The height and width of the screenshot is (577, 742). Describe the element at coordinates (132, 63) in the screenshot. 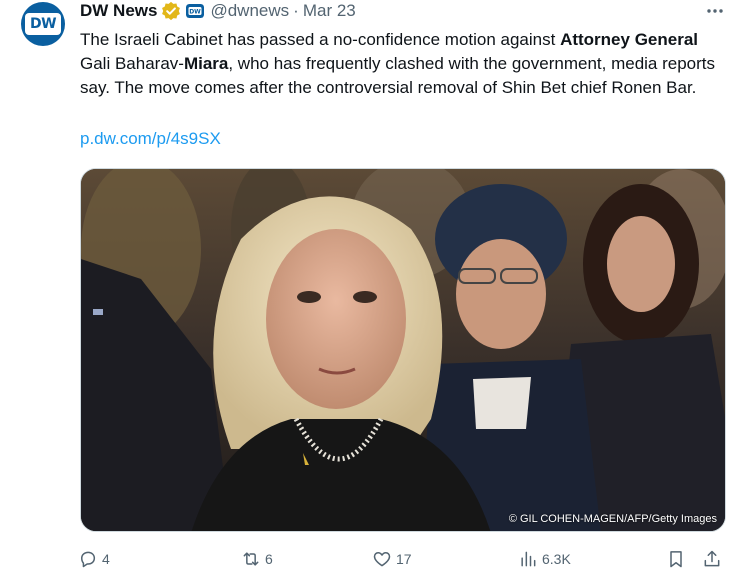

I see `tweet-text-part: Gali Baharav-` at that location.